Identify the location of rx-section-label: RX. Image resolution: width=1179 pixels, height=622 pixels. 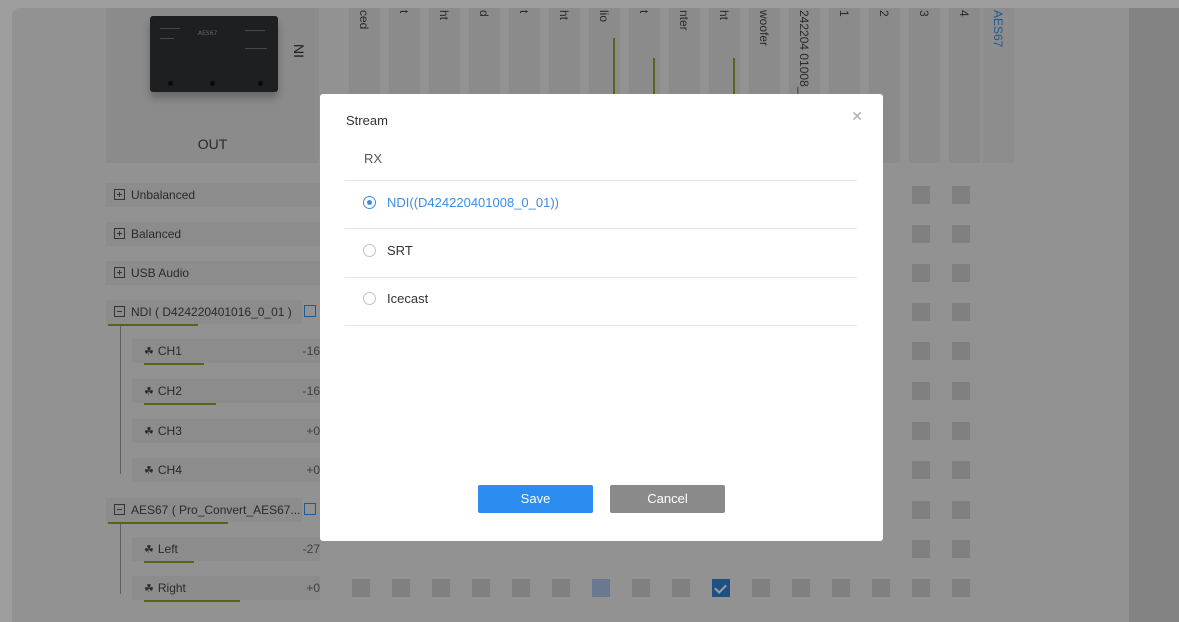
(373, 158).